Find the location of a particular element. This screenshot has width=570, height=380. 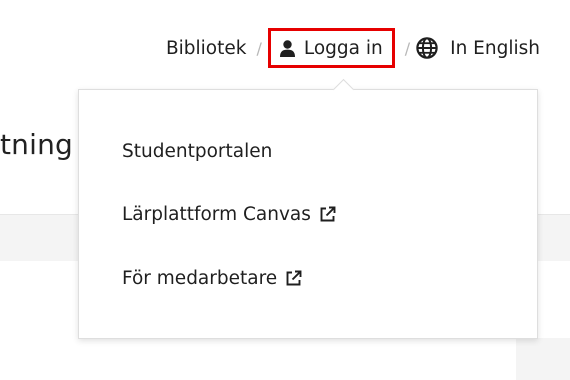

menu-item-label: Studentportalen is located at coordinates (197, 151).